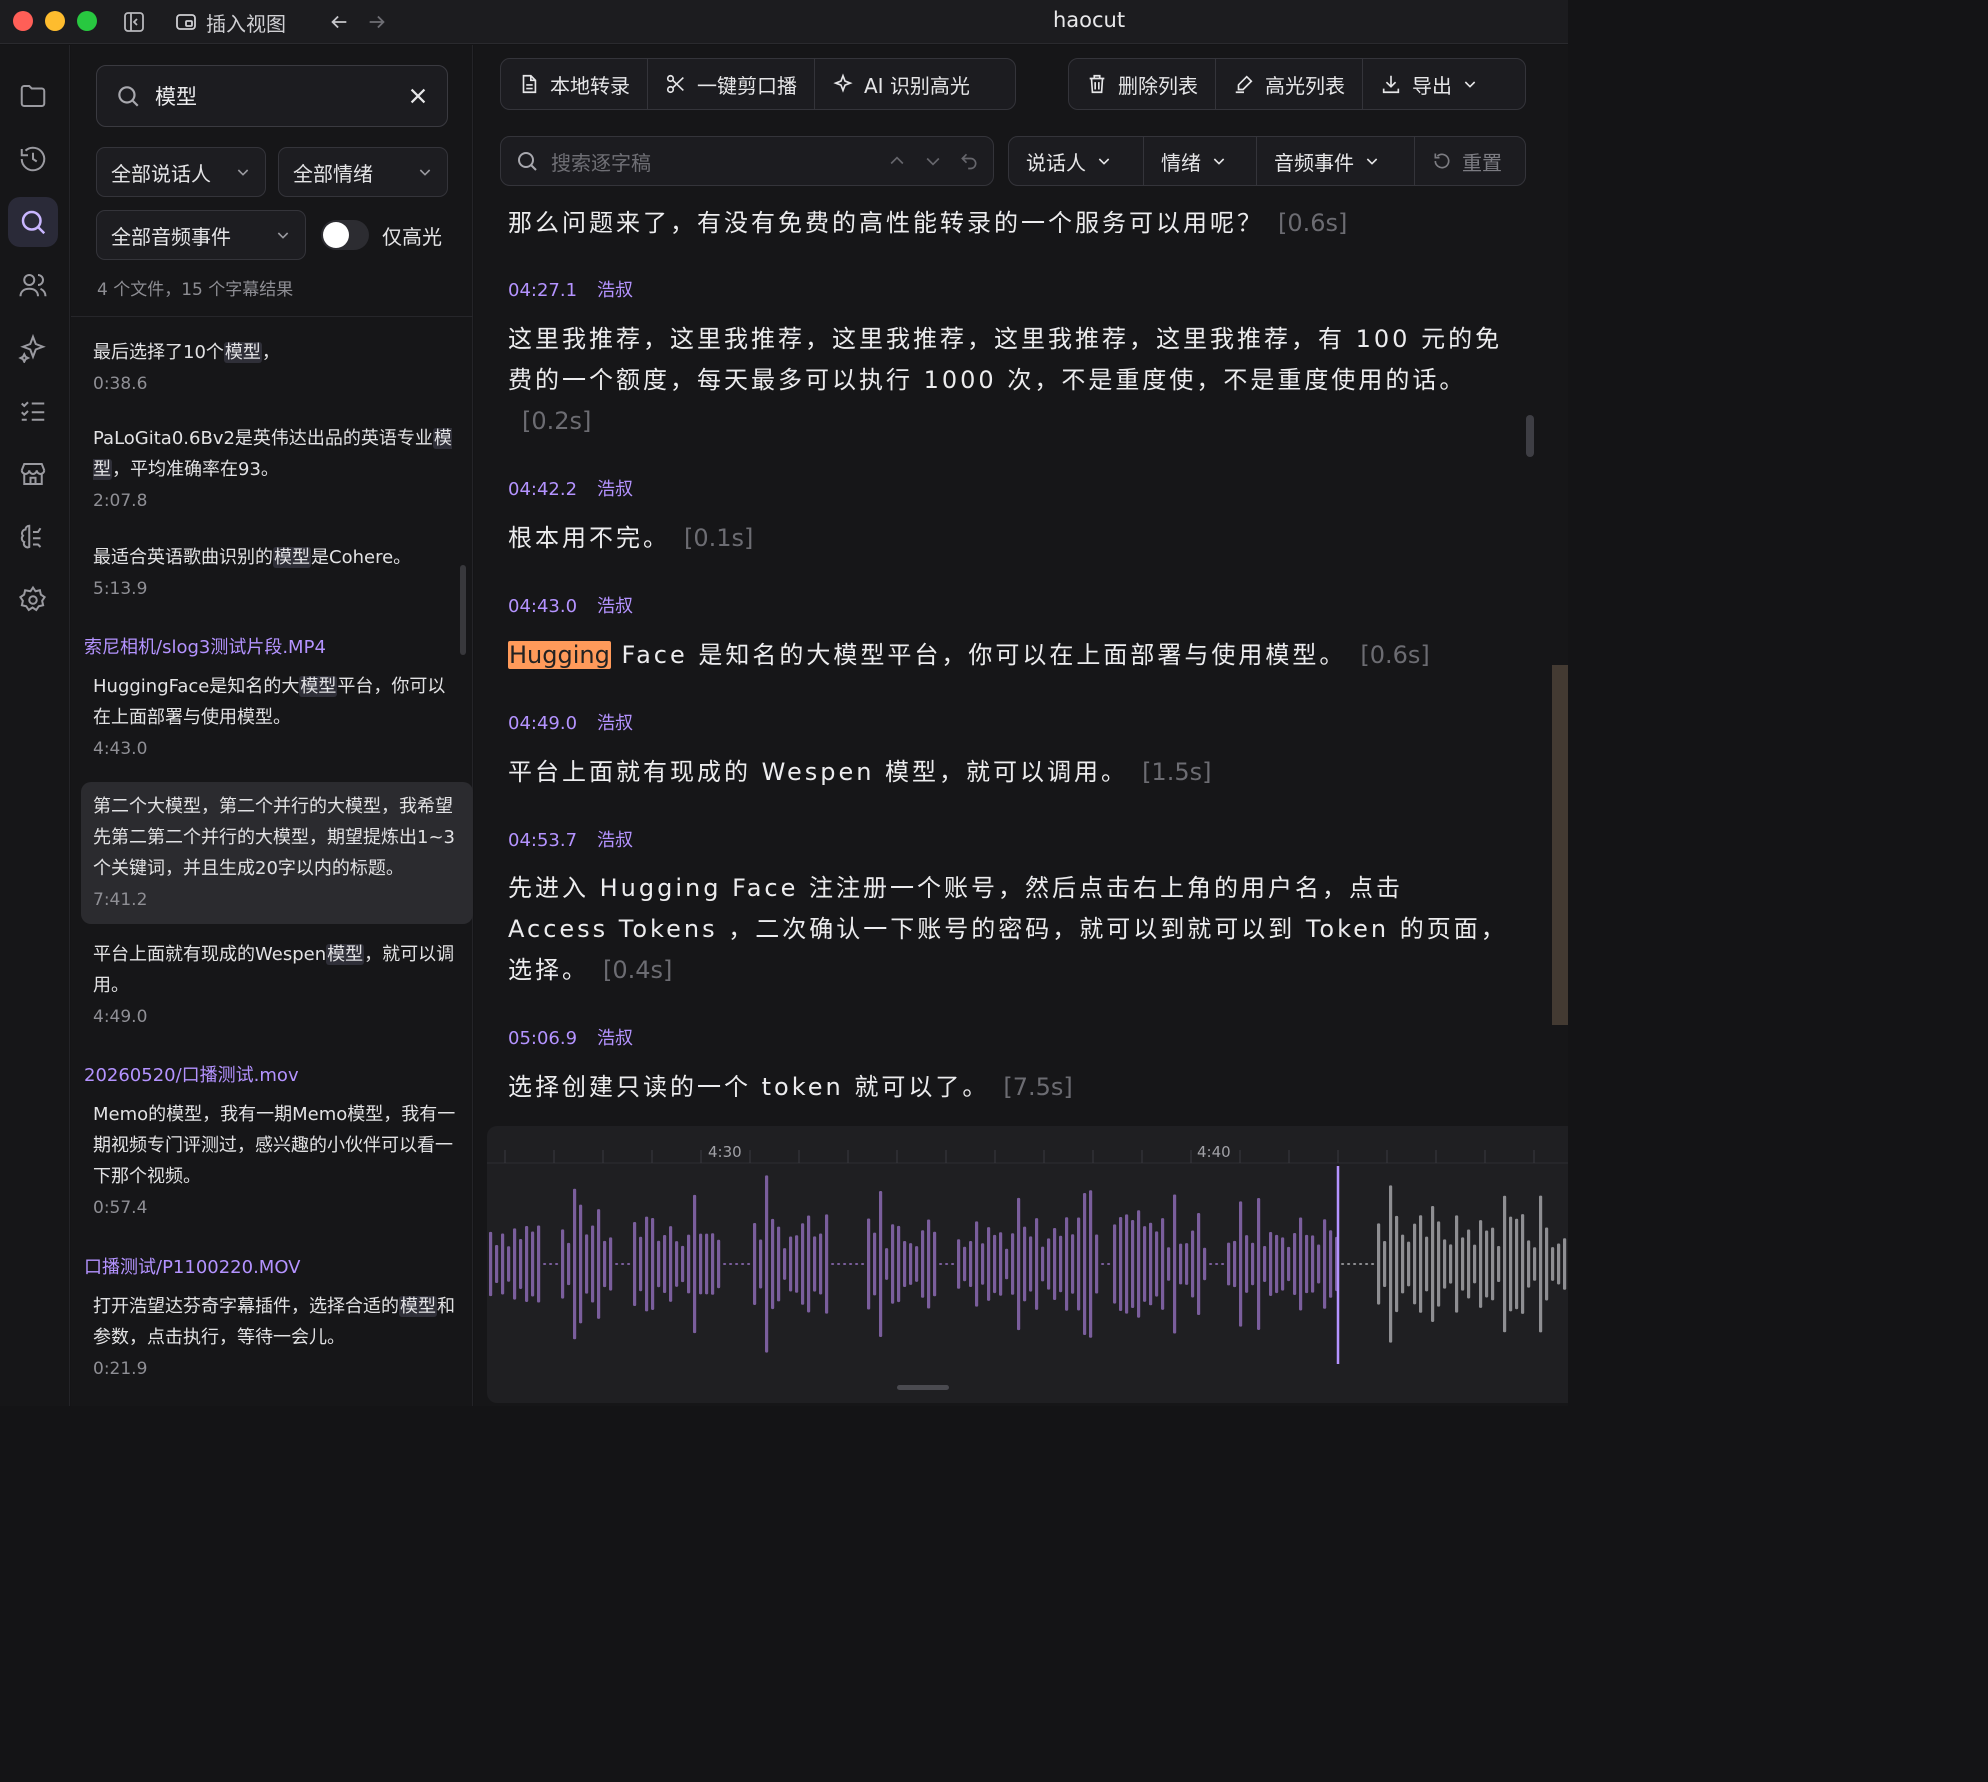  I want to click on one-click-cut-button: 一键剪口播, so click(731, 84).